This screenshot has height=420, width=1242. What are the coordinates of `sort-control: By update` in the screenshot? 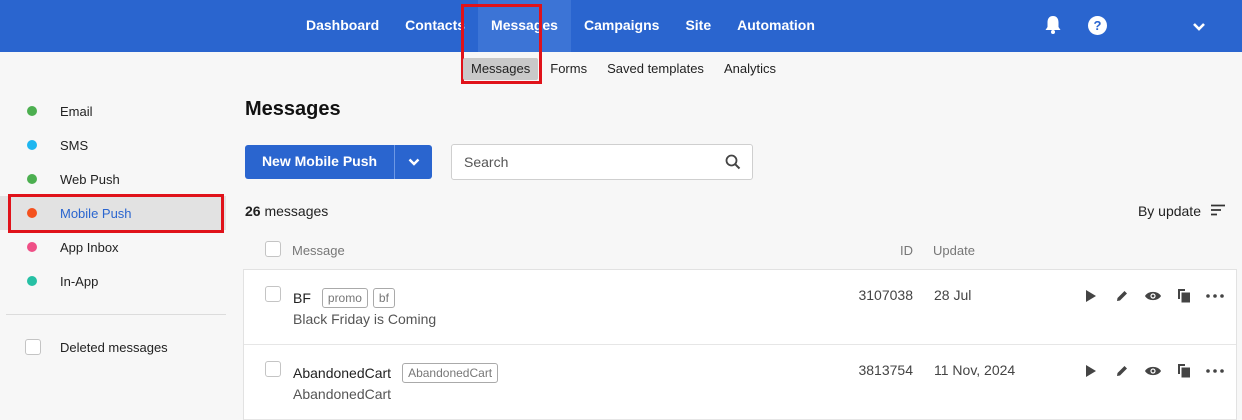 It's located at (1181, 211).